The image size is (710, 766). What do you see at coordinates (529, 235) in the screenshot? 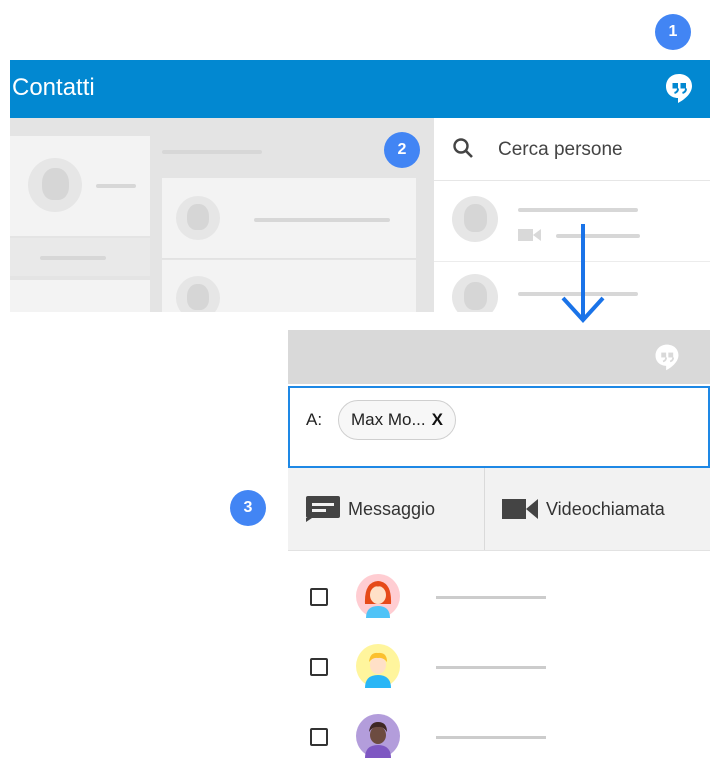
I see `placeholder-videocam-icon` at bounding box center [529, 235].